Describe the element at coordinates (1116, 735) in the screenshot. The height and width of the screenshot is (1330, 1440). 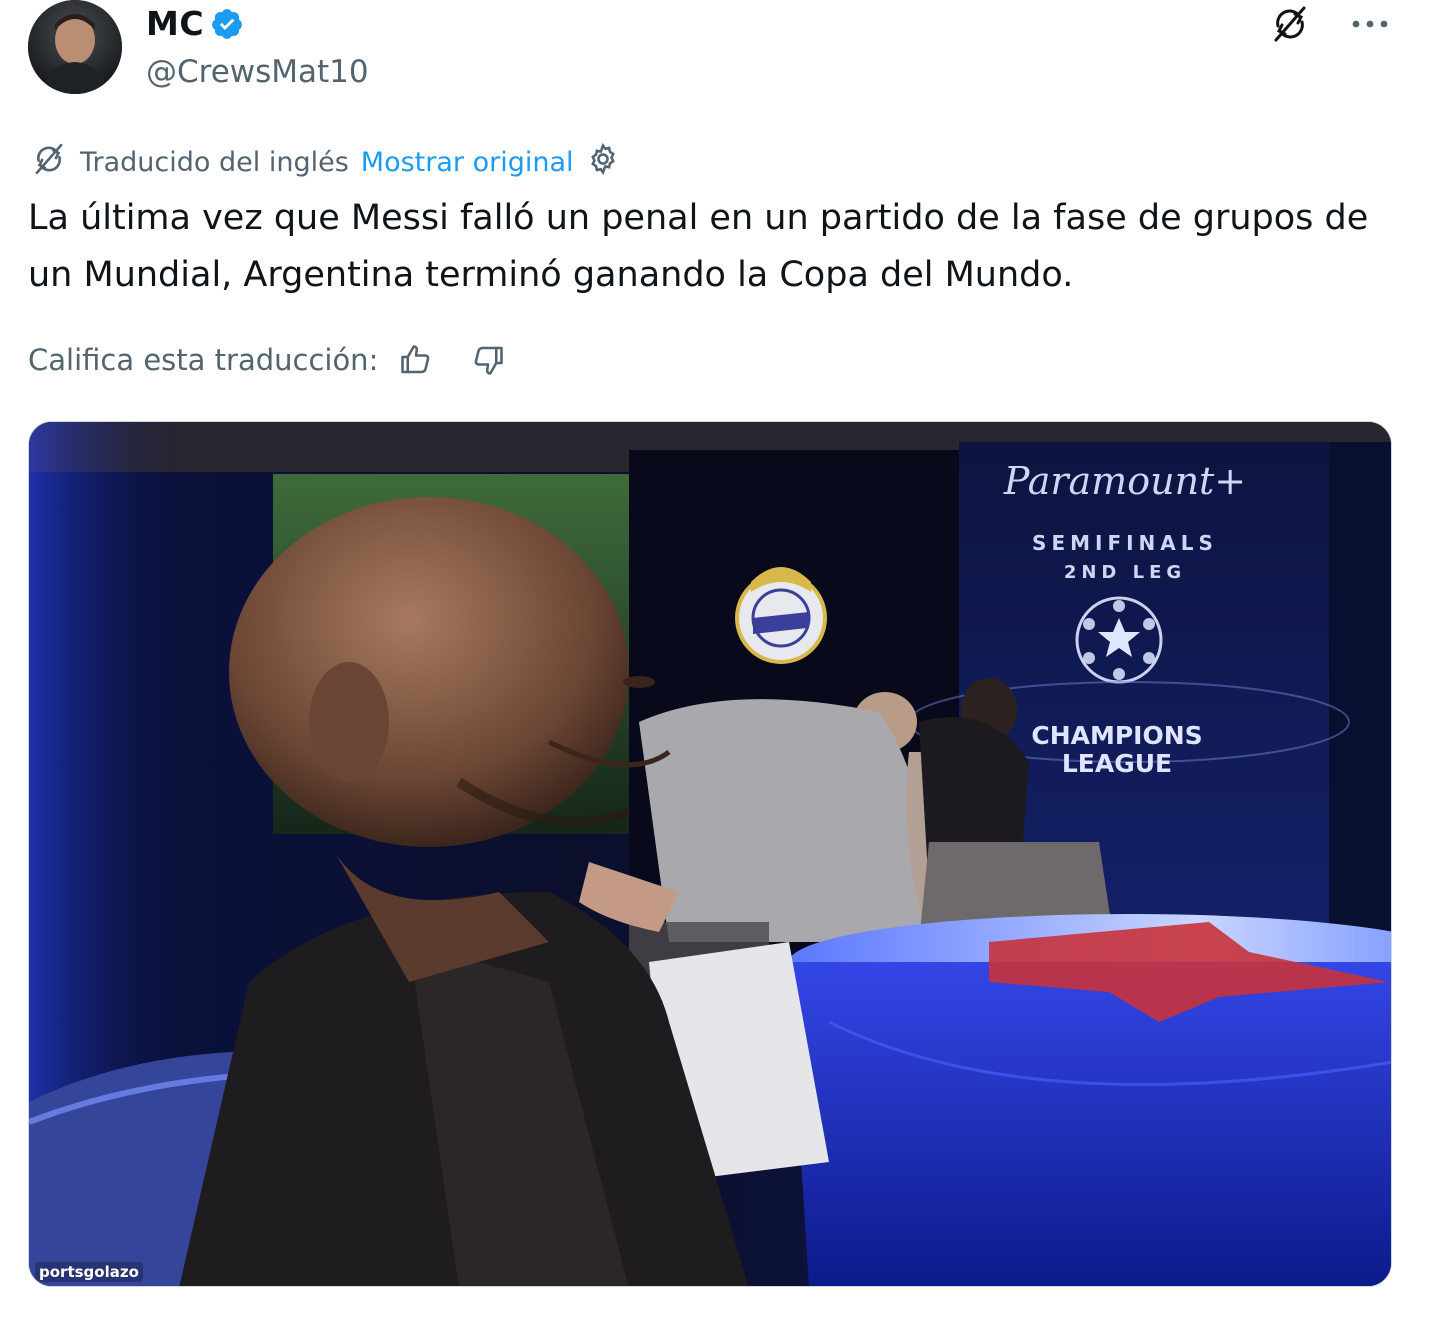
I see `banner-line-3: CHAMPIONS` at that location.